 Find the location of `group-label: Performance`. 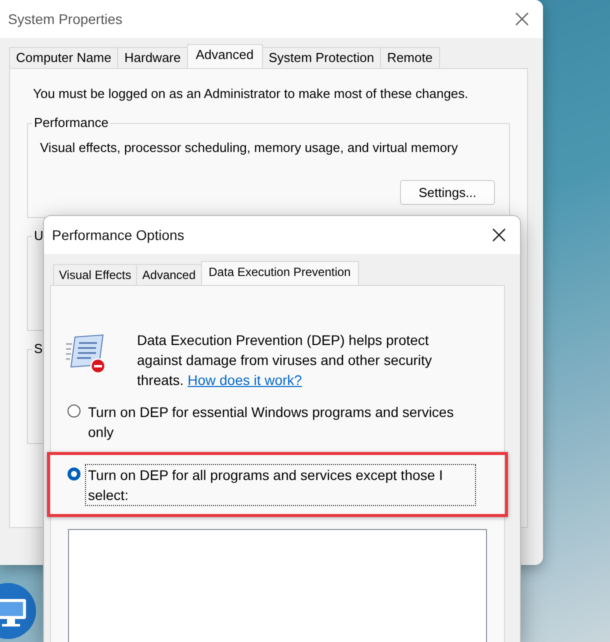

group-label: Performance is located at coordinates (71, 122).